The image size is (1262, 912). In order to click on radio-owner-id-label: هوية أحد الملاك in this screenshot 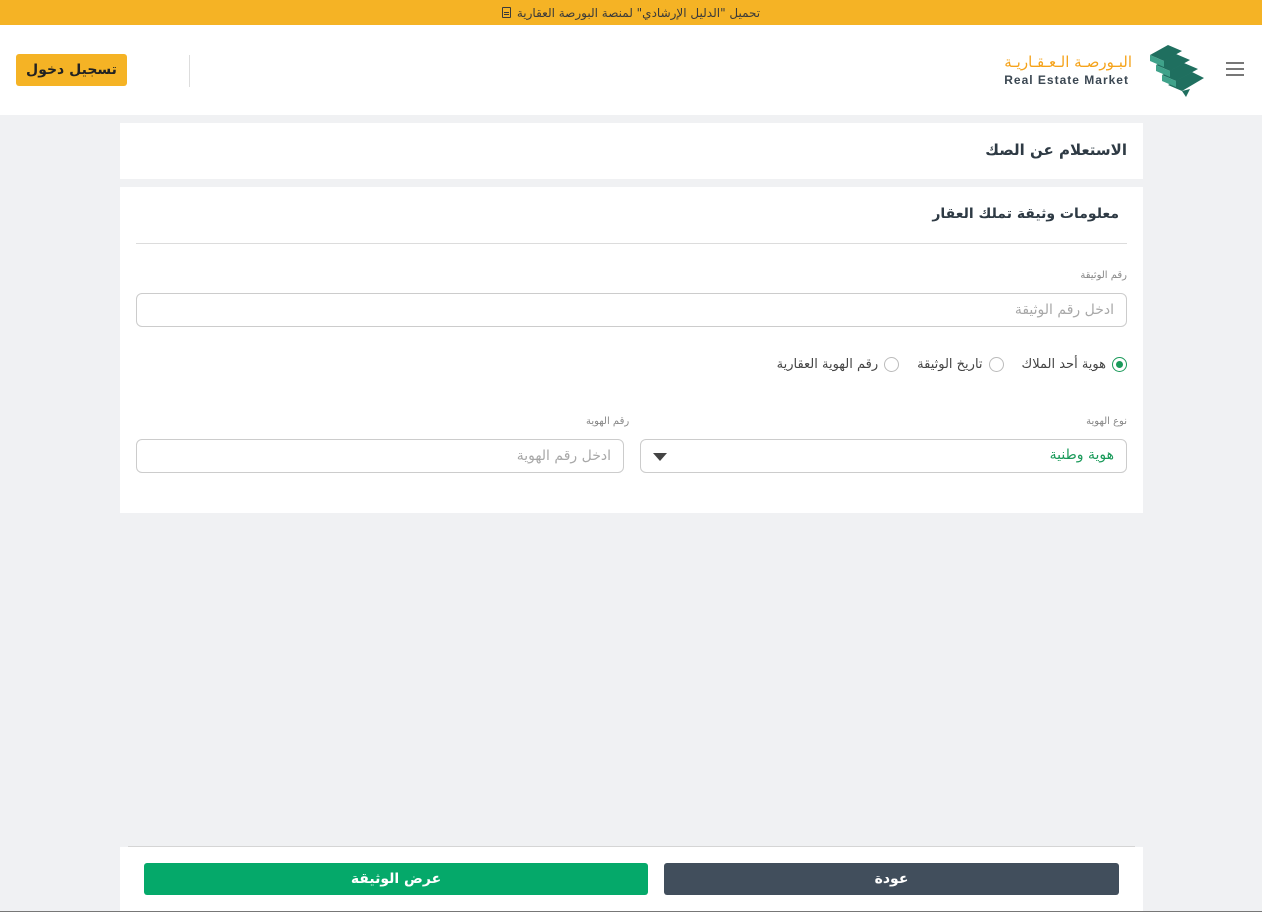, I will do `click(1063, 364)`.